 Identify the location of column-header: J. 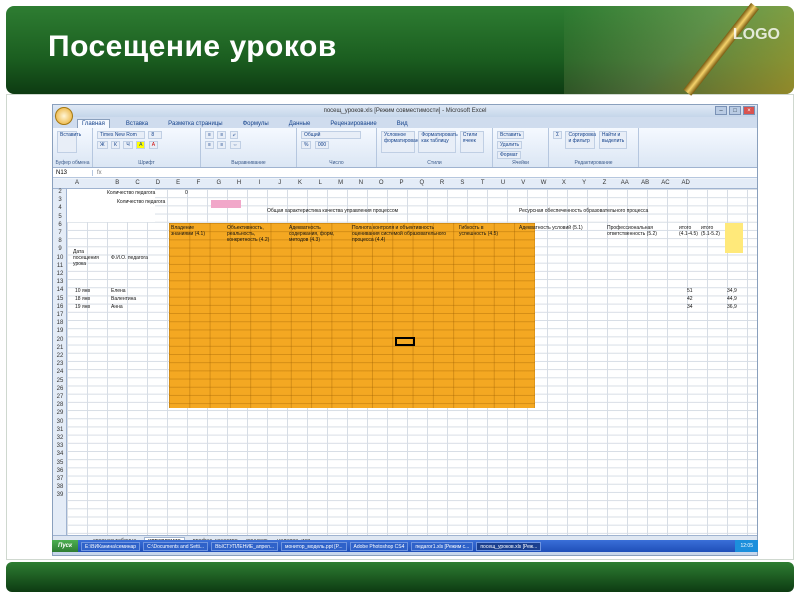
(280, 183).